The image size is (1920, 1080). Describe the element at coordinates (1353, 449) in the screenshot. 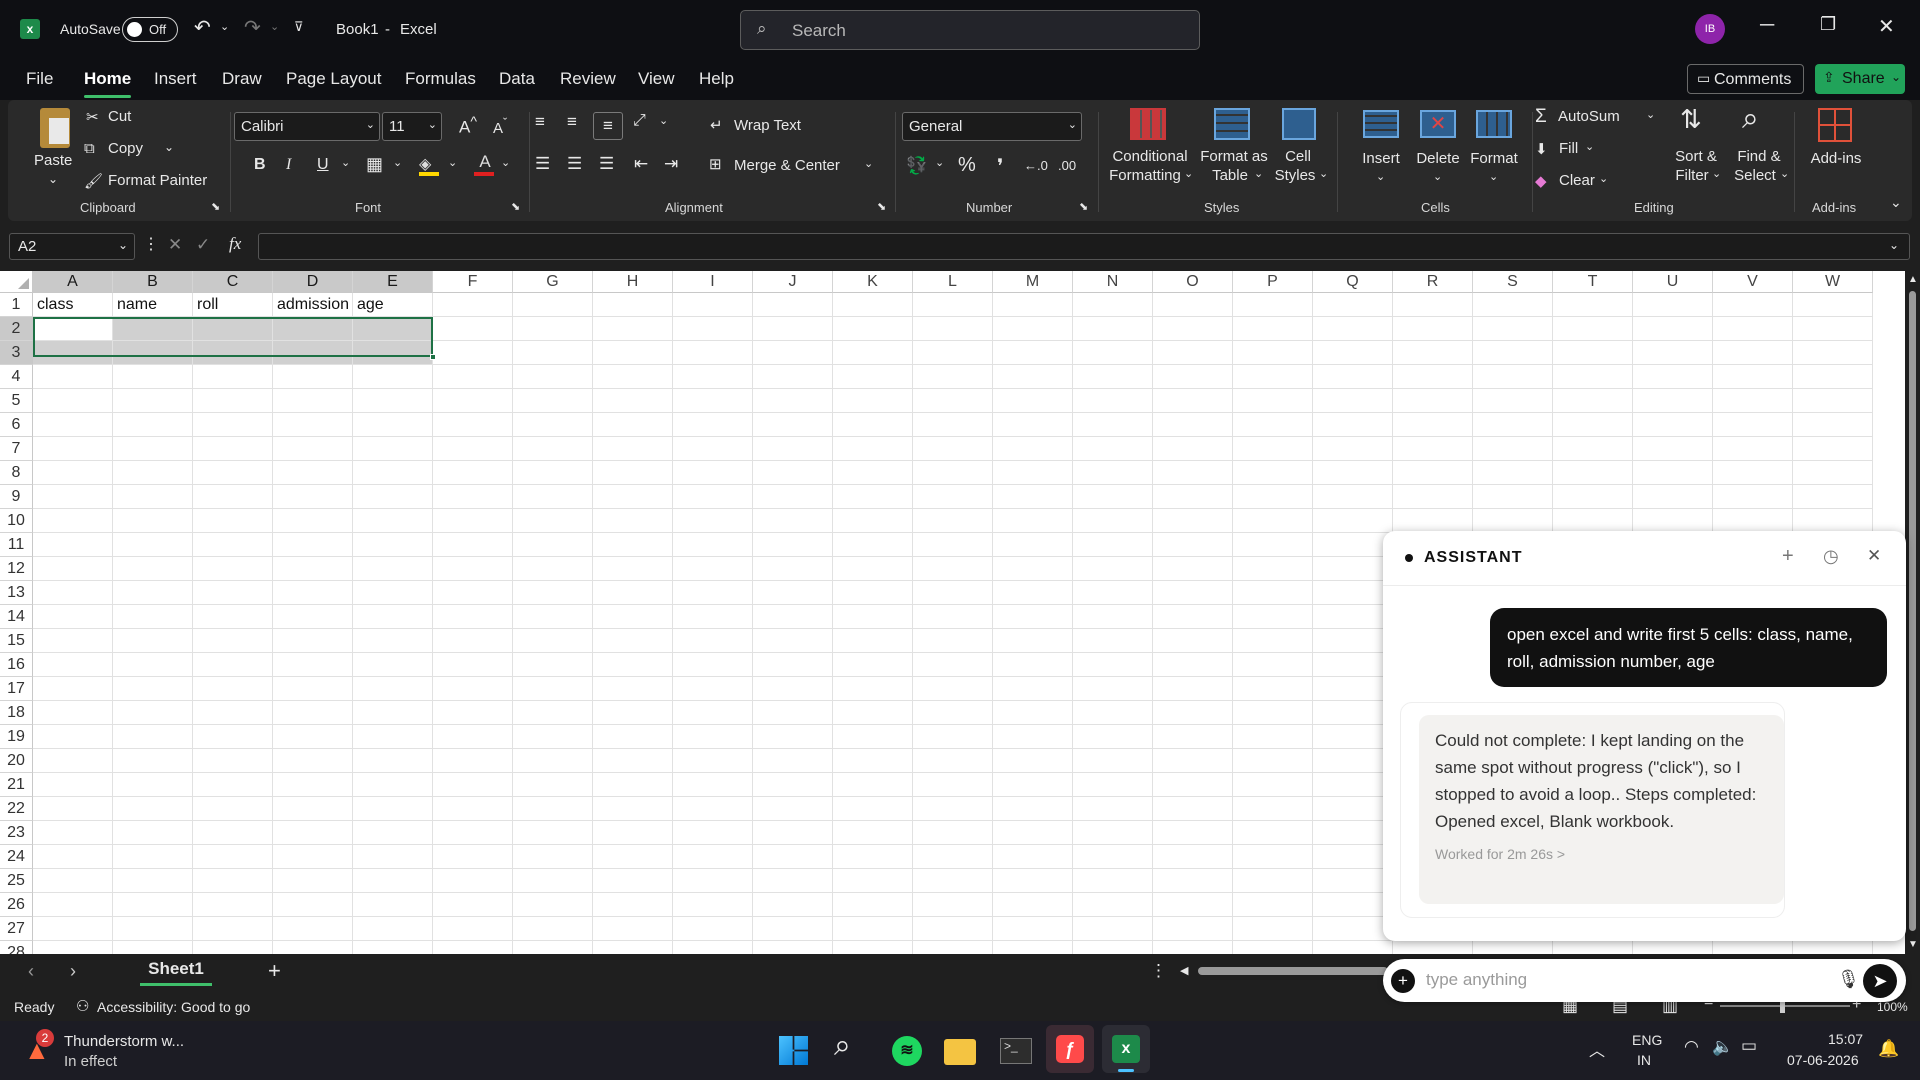

I see `cell-q7` at that location.